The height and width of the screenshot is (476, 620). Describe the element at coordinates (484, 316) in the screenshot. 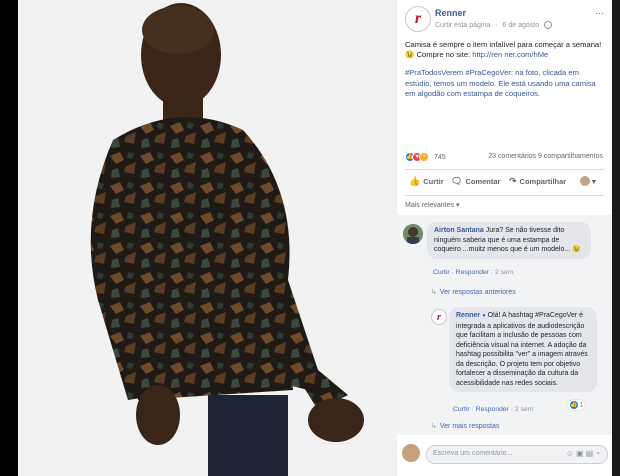

I see `verified-badge-icon: ●` at that location.